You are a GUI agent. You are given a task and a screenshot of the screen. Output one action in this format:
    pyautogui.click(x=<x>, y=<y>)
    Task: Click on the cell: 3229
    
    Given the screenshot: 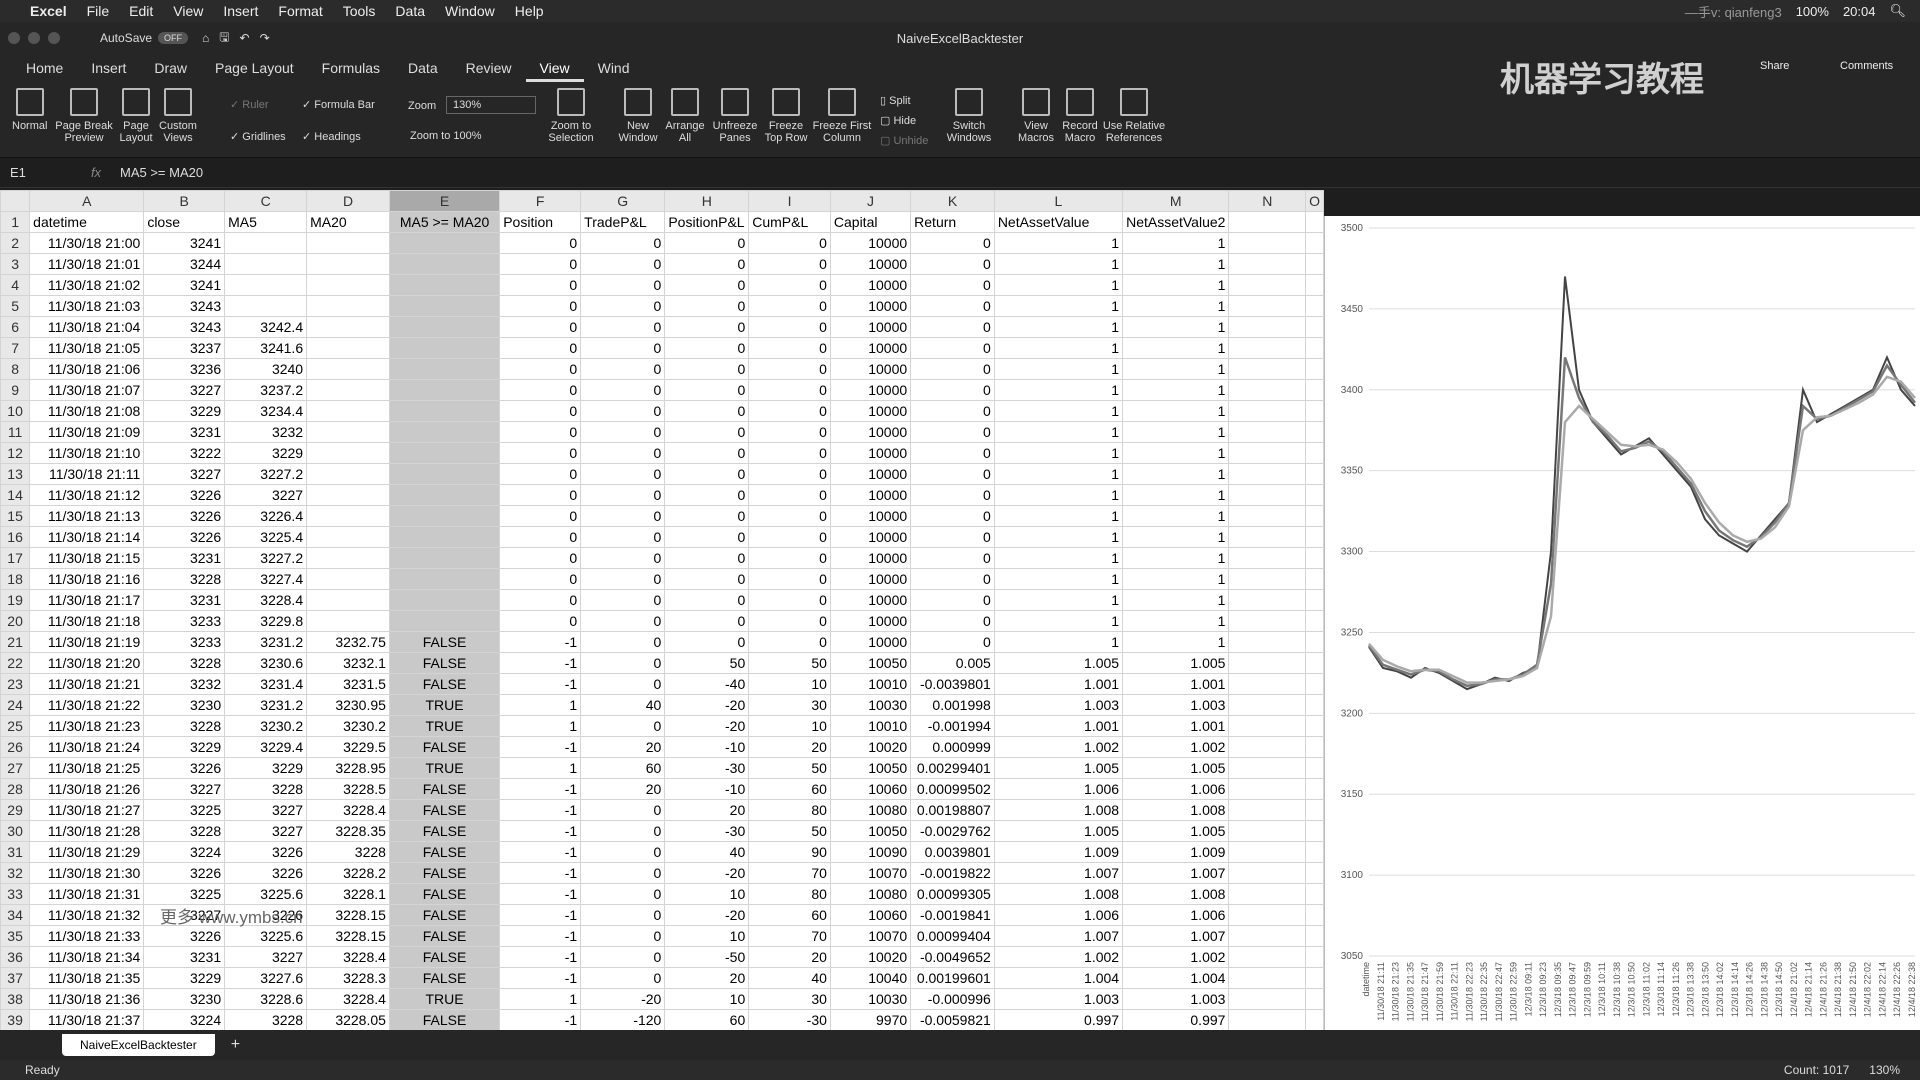 What is the action you would take?
    pyautogui.click(x=266, y=768)
    